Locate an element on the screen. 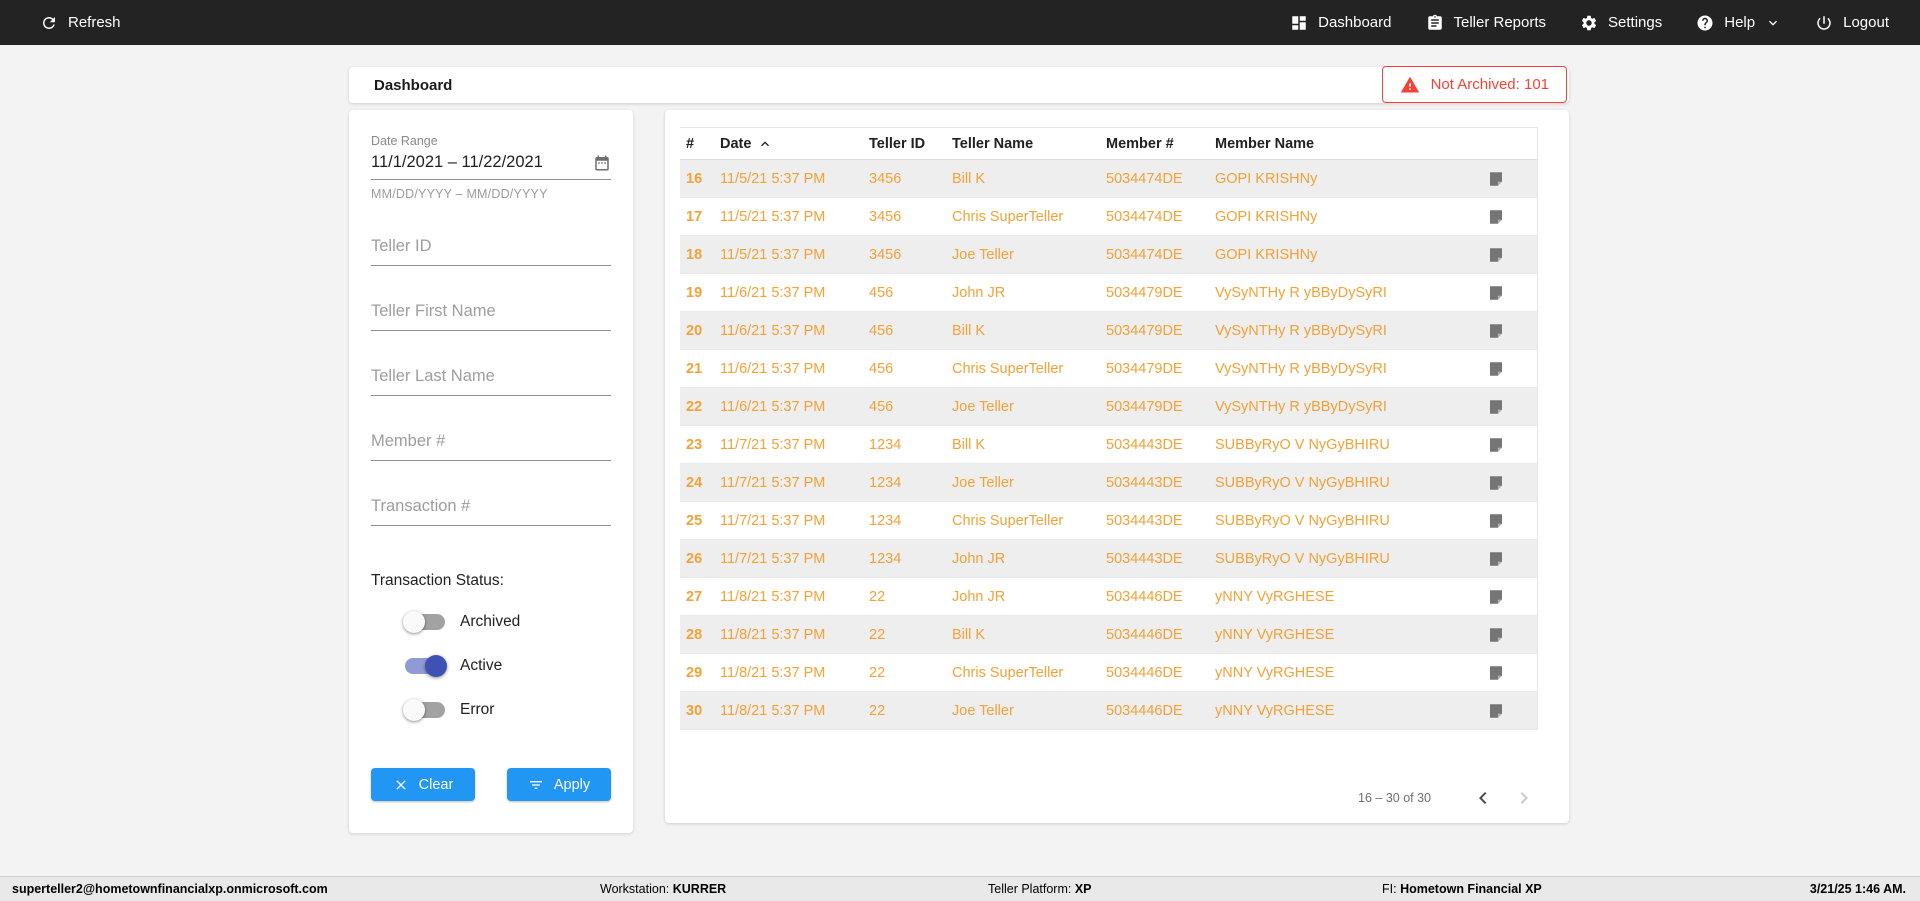 This screenshot has height=901, width=1920. column-header-teller-id: Teller ID is located at coordinates (910, 144).